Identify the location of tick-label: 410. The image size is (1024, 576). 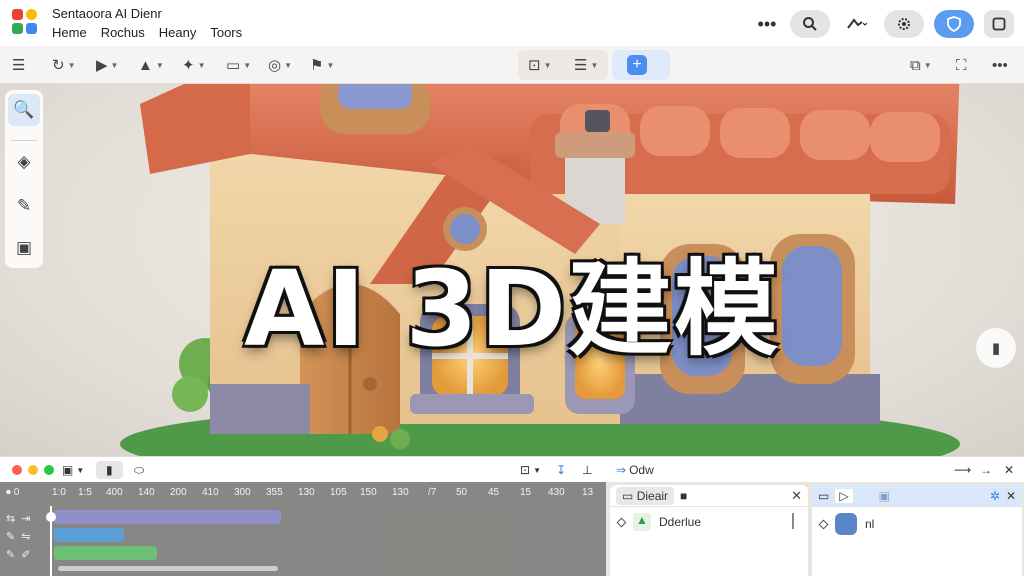
(210, 492).